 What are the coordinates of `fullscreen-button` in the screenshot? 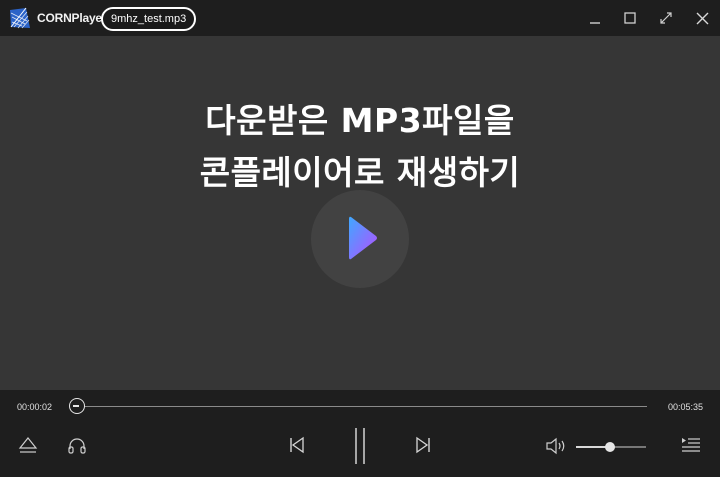 It's located at (666, 18).